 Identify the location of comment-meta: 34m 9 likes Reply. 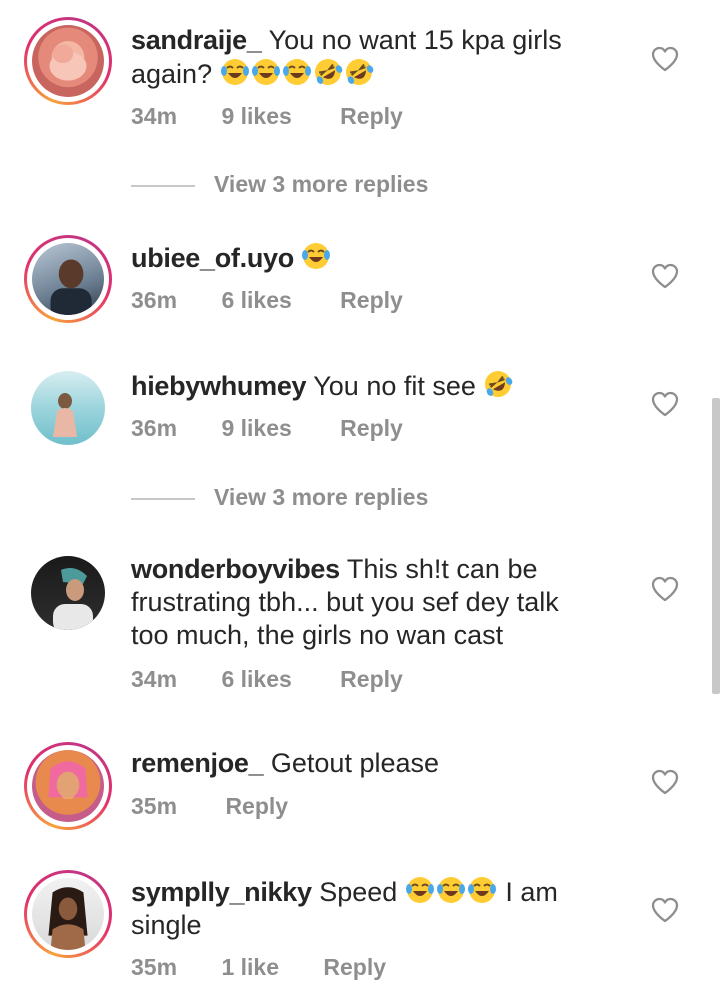
(267, 116).